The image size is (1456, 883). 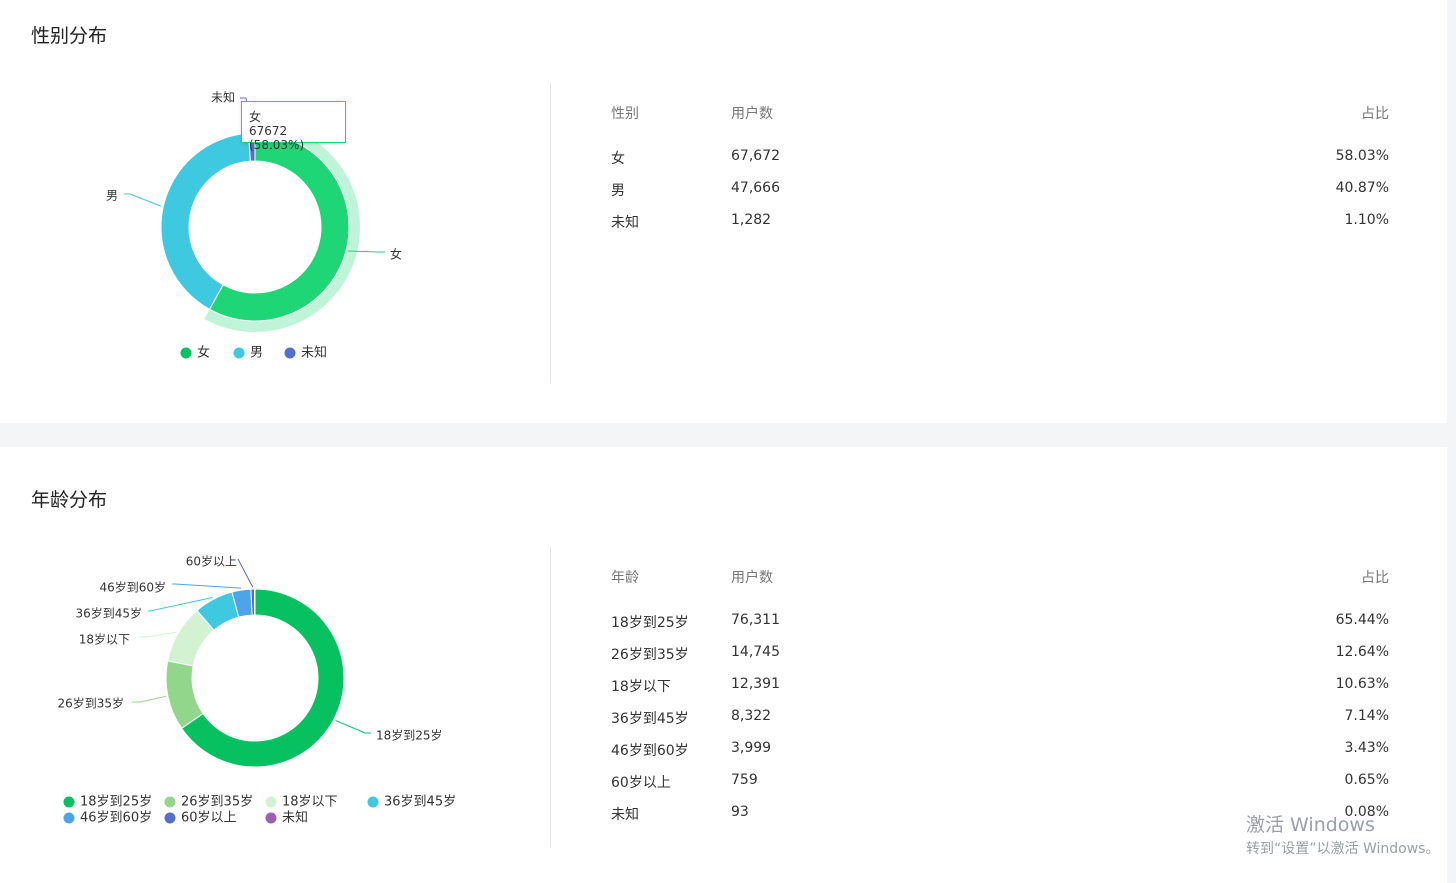 What do you see at coordinates (248, 353) in the screenshot?
I see `legend-item: 男` at bounding box center [248, 353].